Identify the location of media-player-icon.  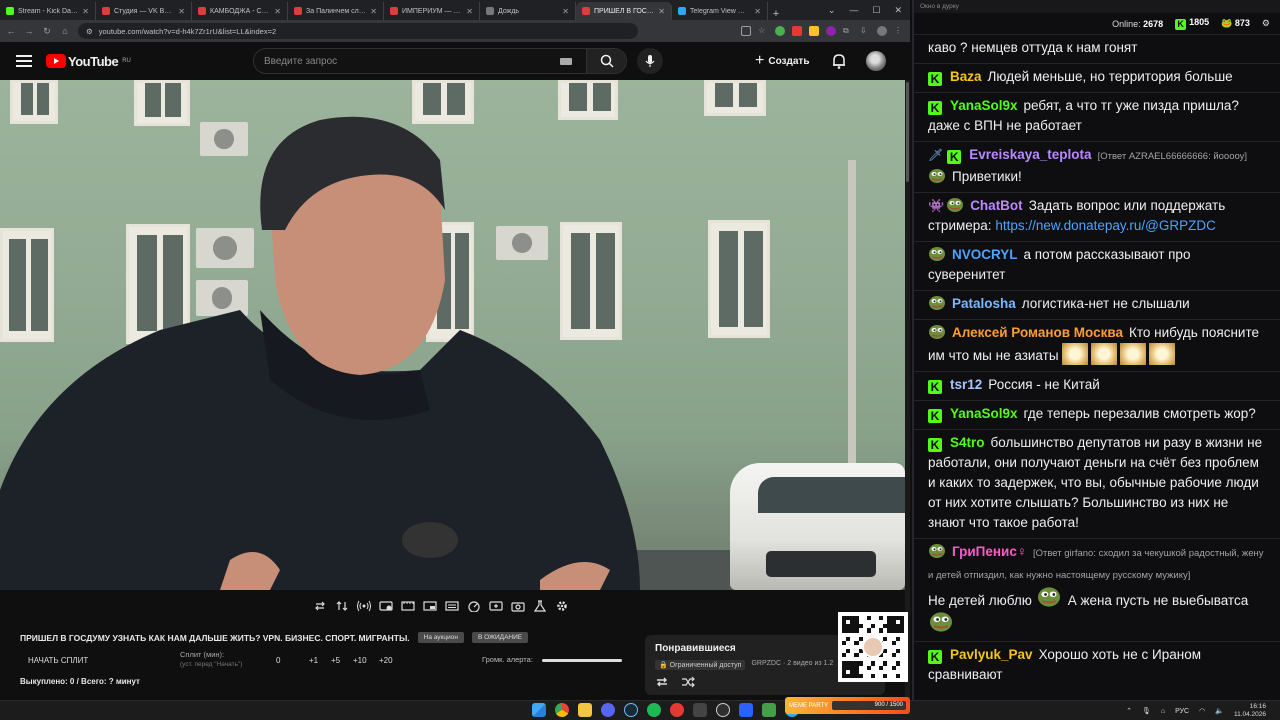
(746, 710).